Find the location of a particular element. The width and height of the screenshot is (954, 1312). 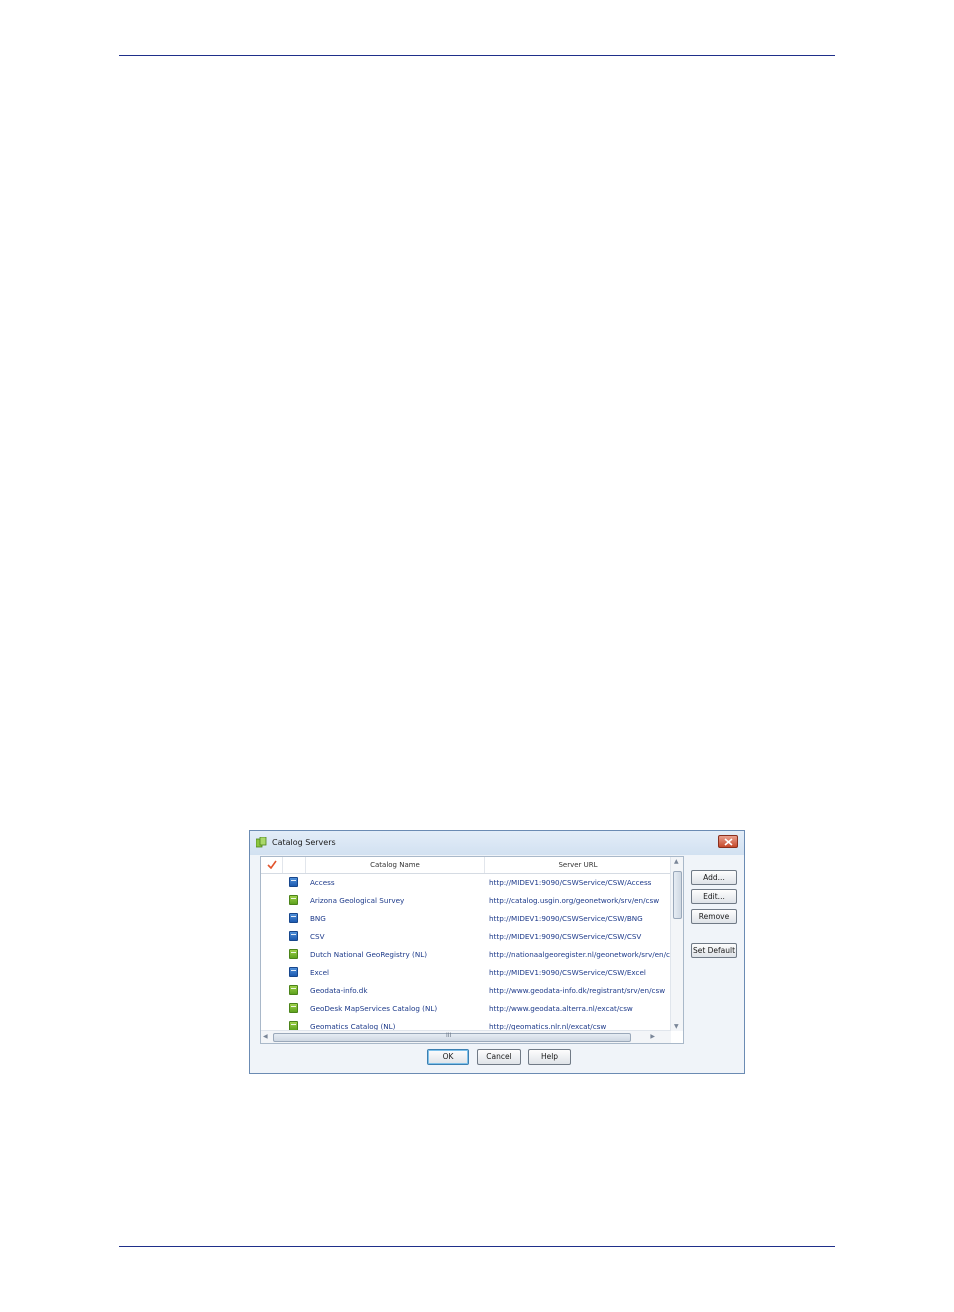

catalog-name: Excel is located at coordinates (320, 972).